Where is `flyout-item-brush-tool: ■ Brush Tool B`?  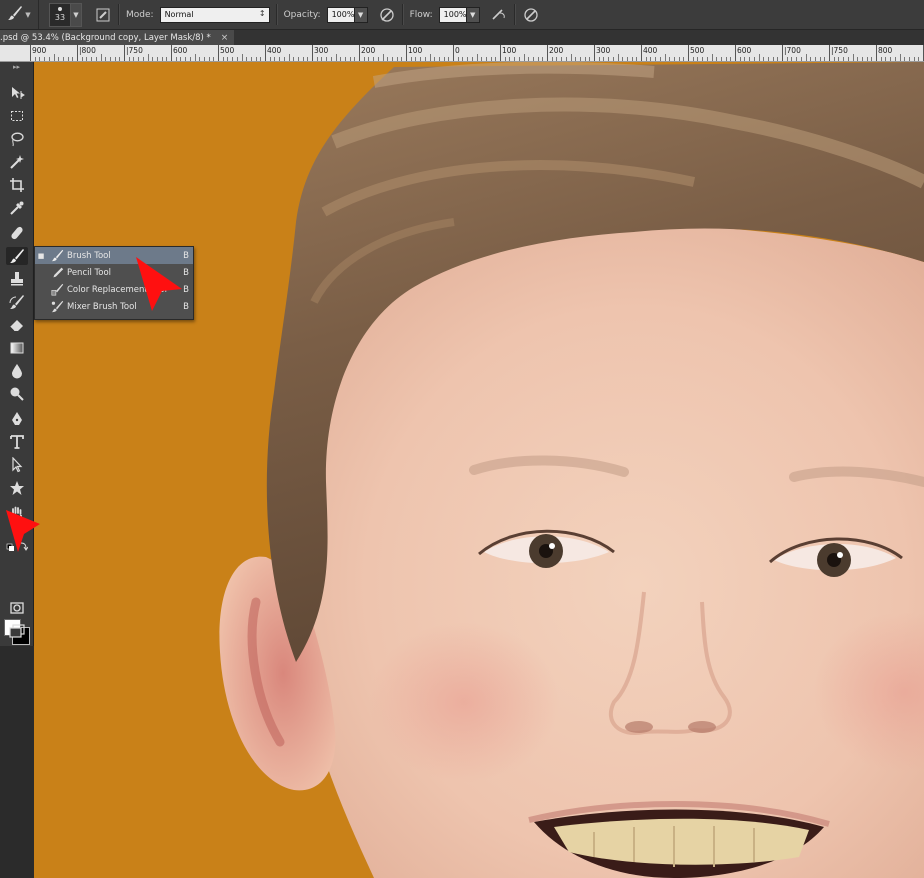 flyout-item-brush-tool: ■ Brush Tool B is located at coordinates (114, 255).